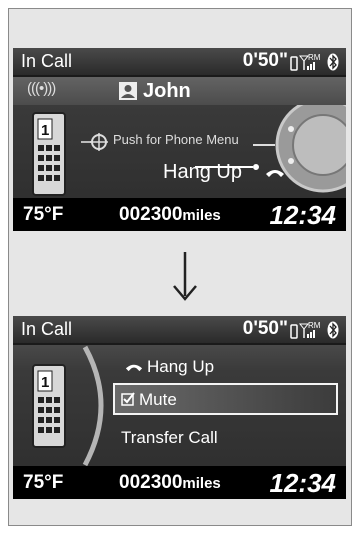 The height and width of the screenshot is (535, 360). What do you see at coordinates (128, 399) in the screenshot?
I see `check-icon` at bounding box center [128, 399].